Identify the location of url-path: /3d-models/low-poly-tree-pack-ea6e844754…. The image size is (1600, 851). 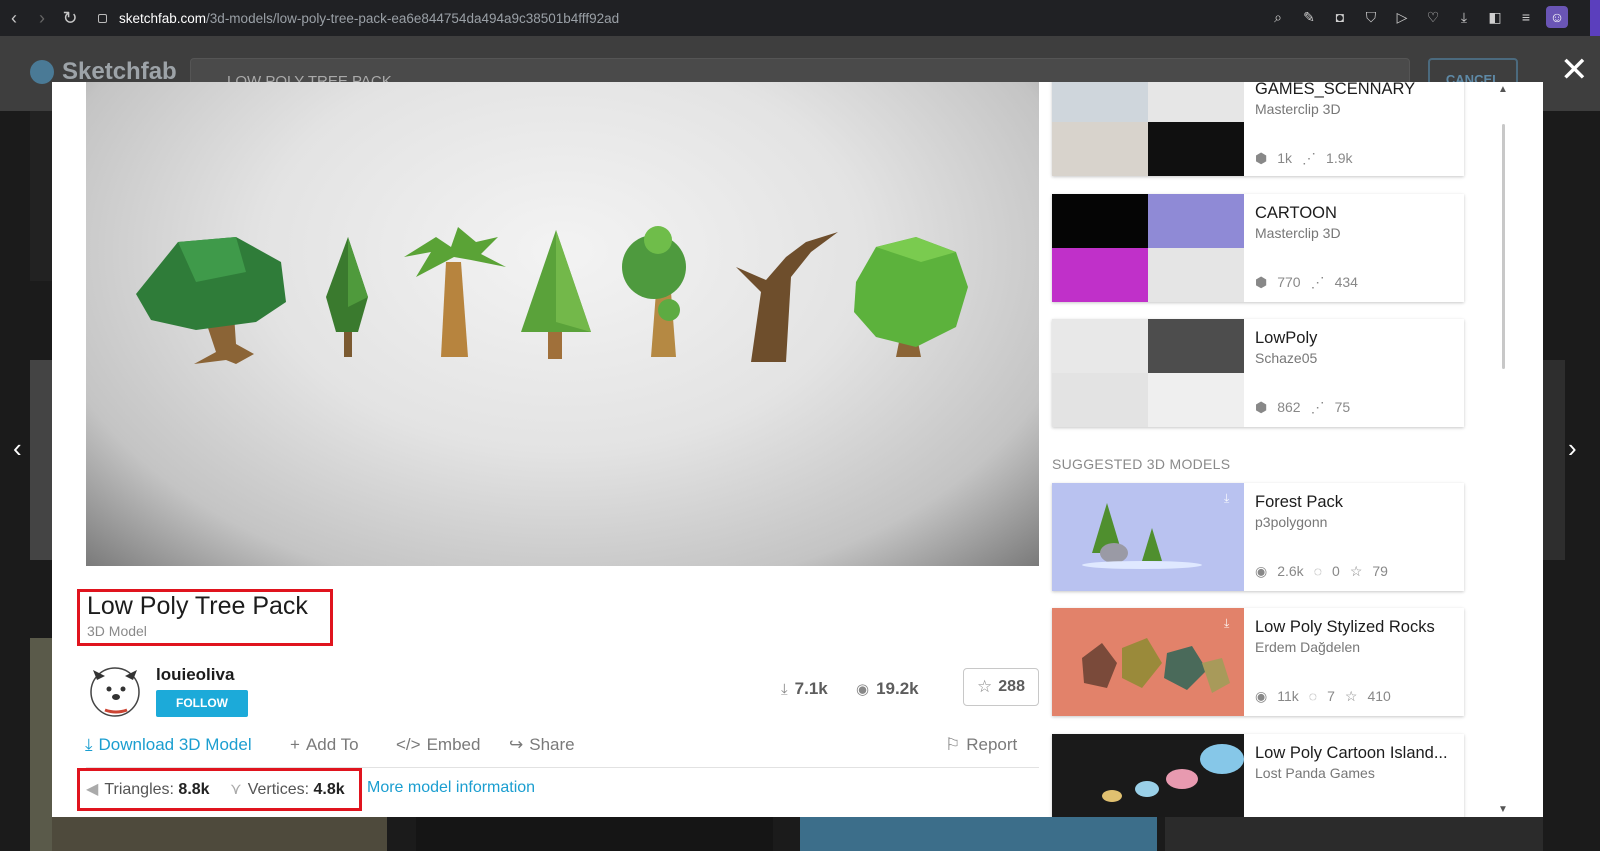
(413, 18).